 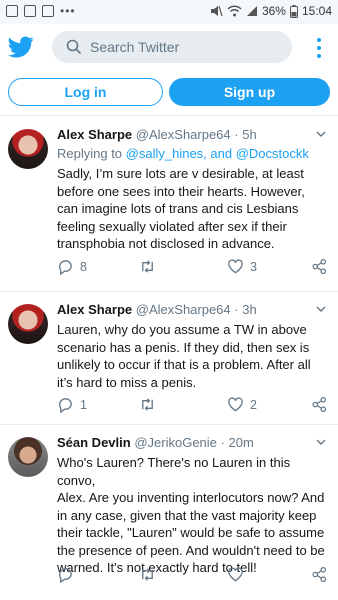 What do you see at coordinates (273, 11) in the screenshot?
I see `battery-percent: 36%` at bounding box center [273, 11].